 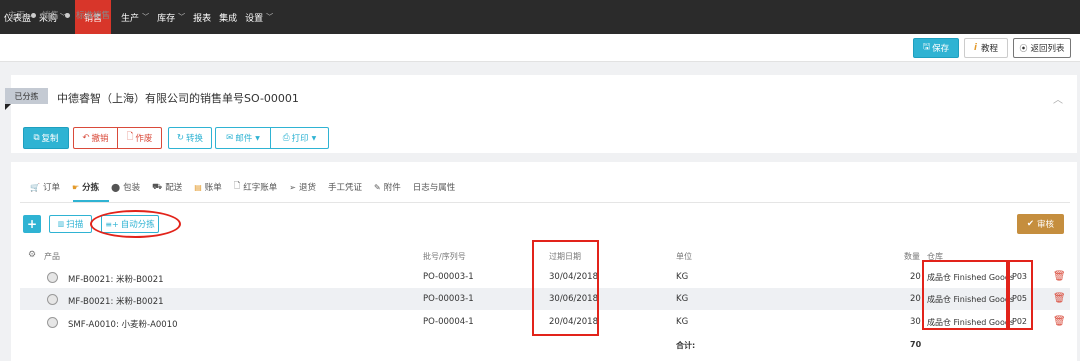 I want to click on tab-log: 日志与属性, so click(x=434, y=187).